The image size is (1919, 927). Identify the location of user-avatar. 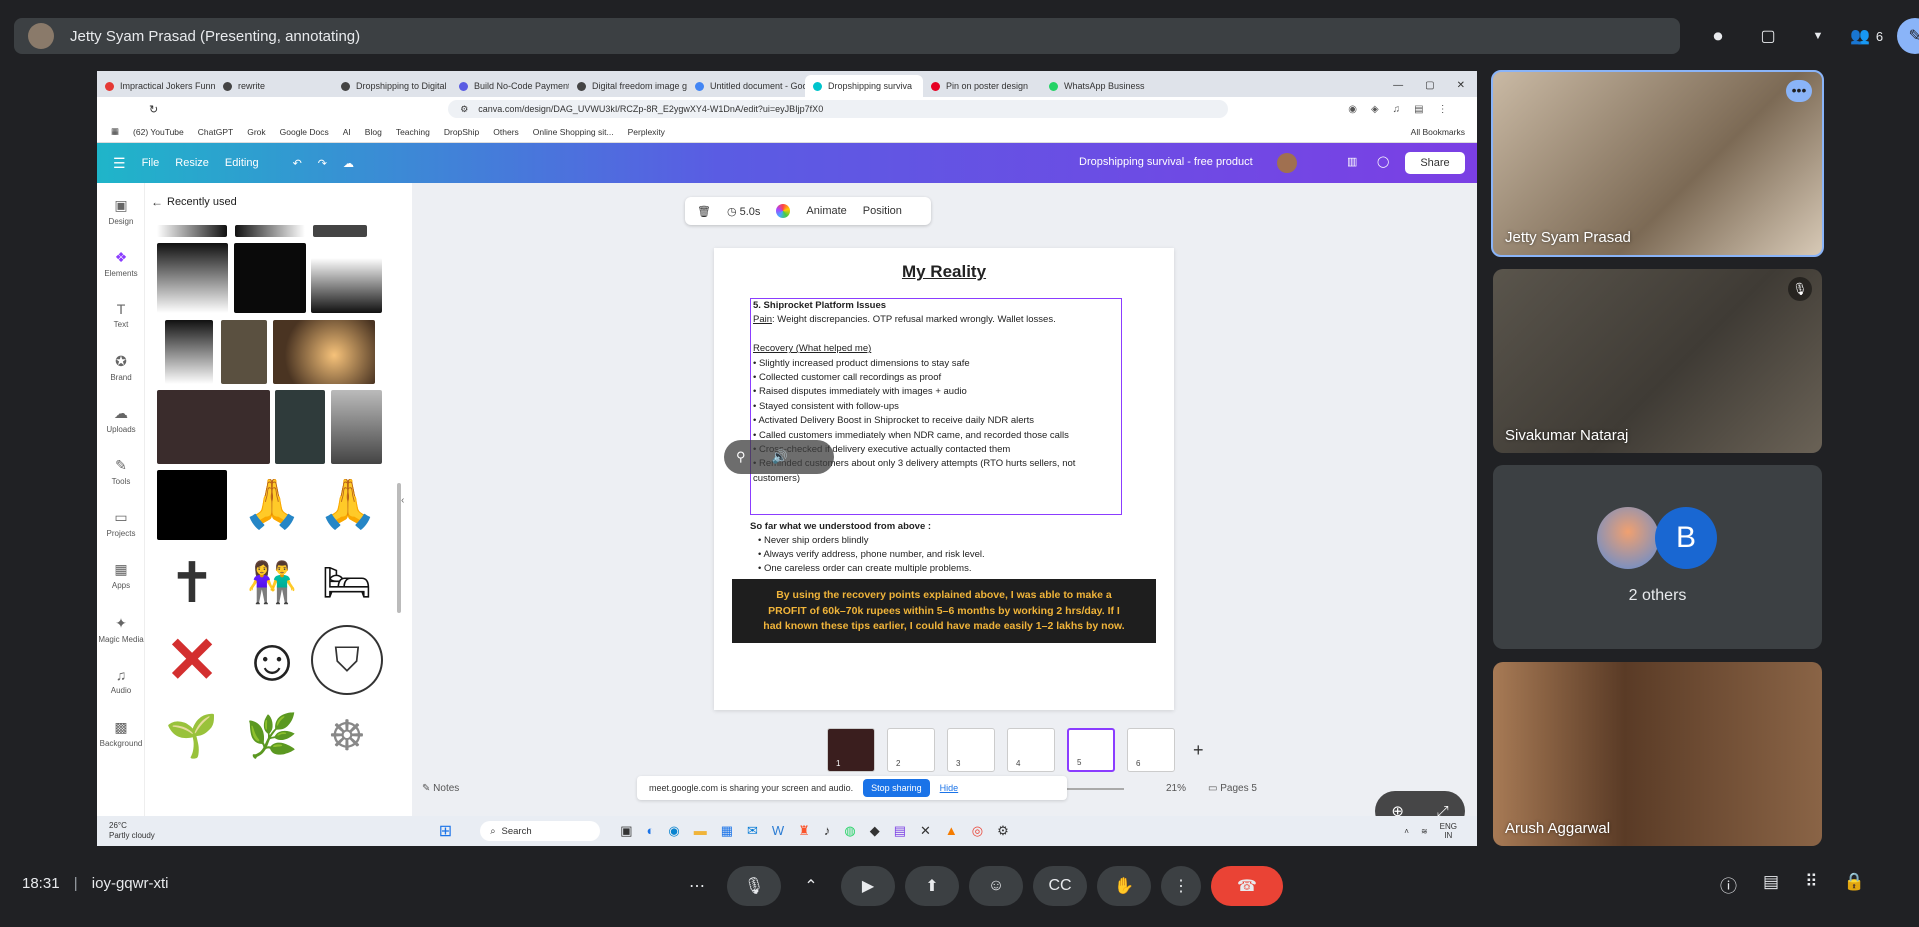
(1287, 163).